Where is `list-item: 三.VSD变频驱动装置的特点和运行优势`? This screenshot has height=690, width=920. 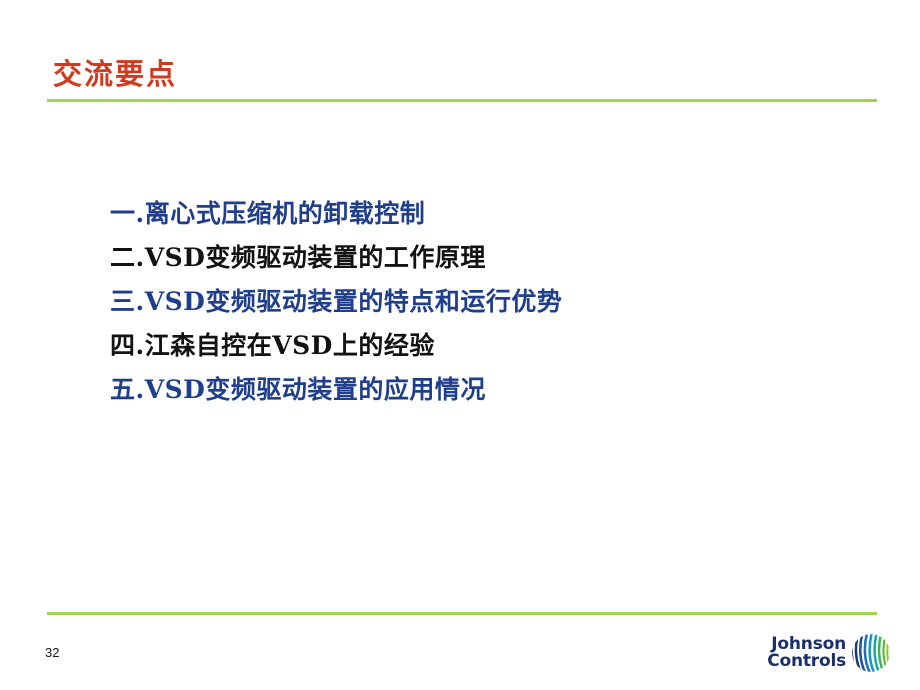 list-item: 三.VSD变频驱动装置的特点和运行优势 is located at coordinates (336, 301).